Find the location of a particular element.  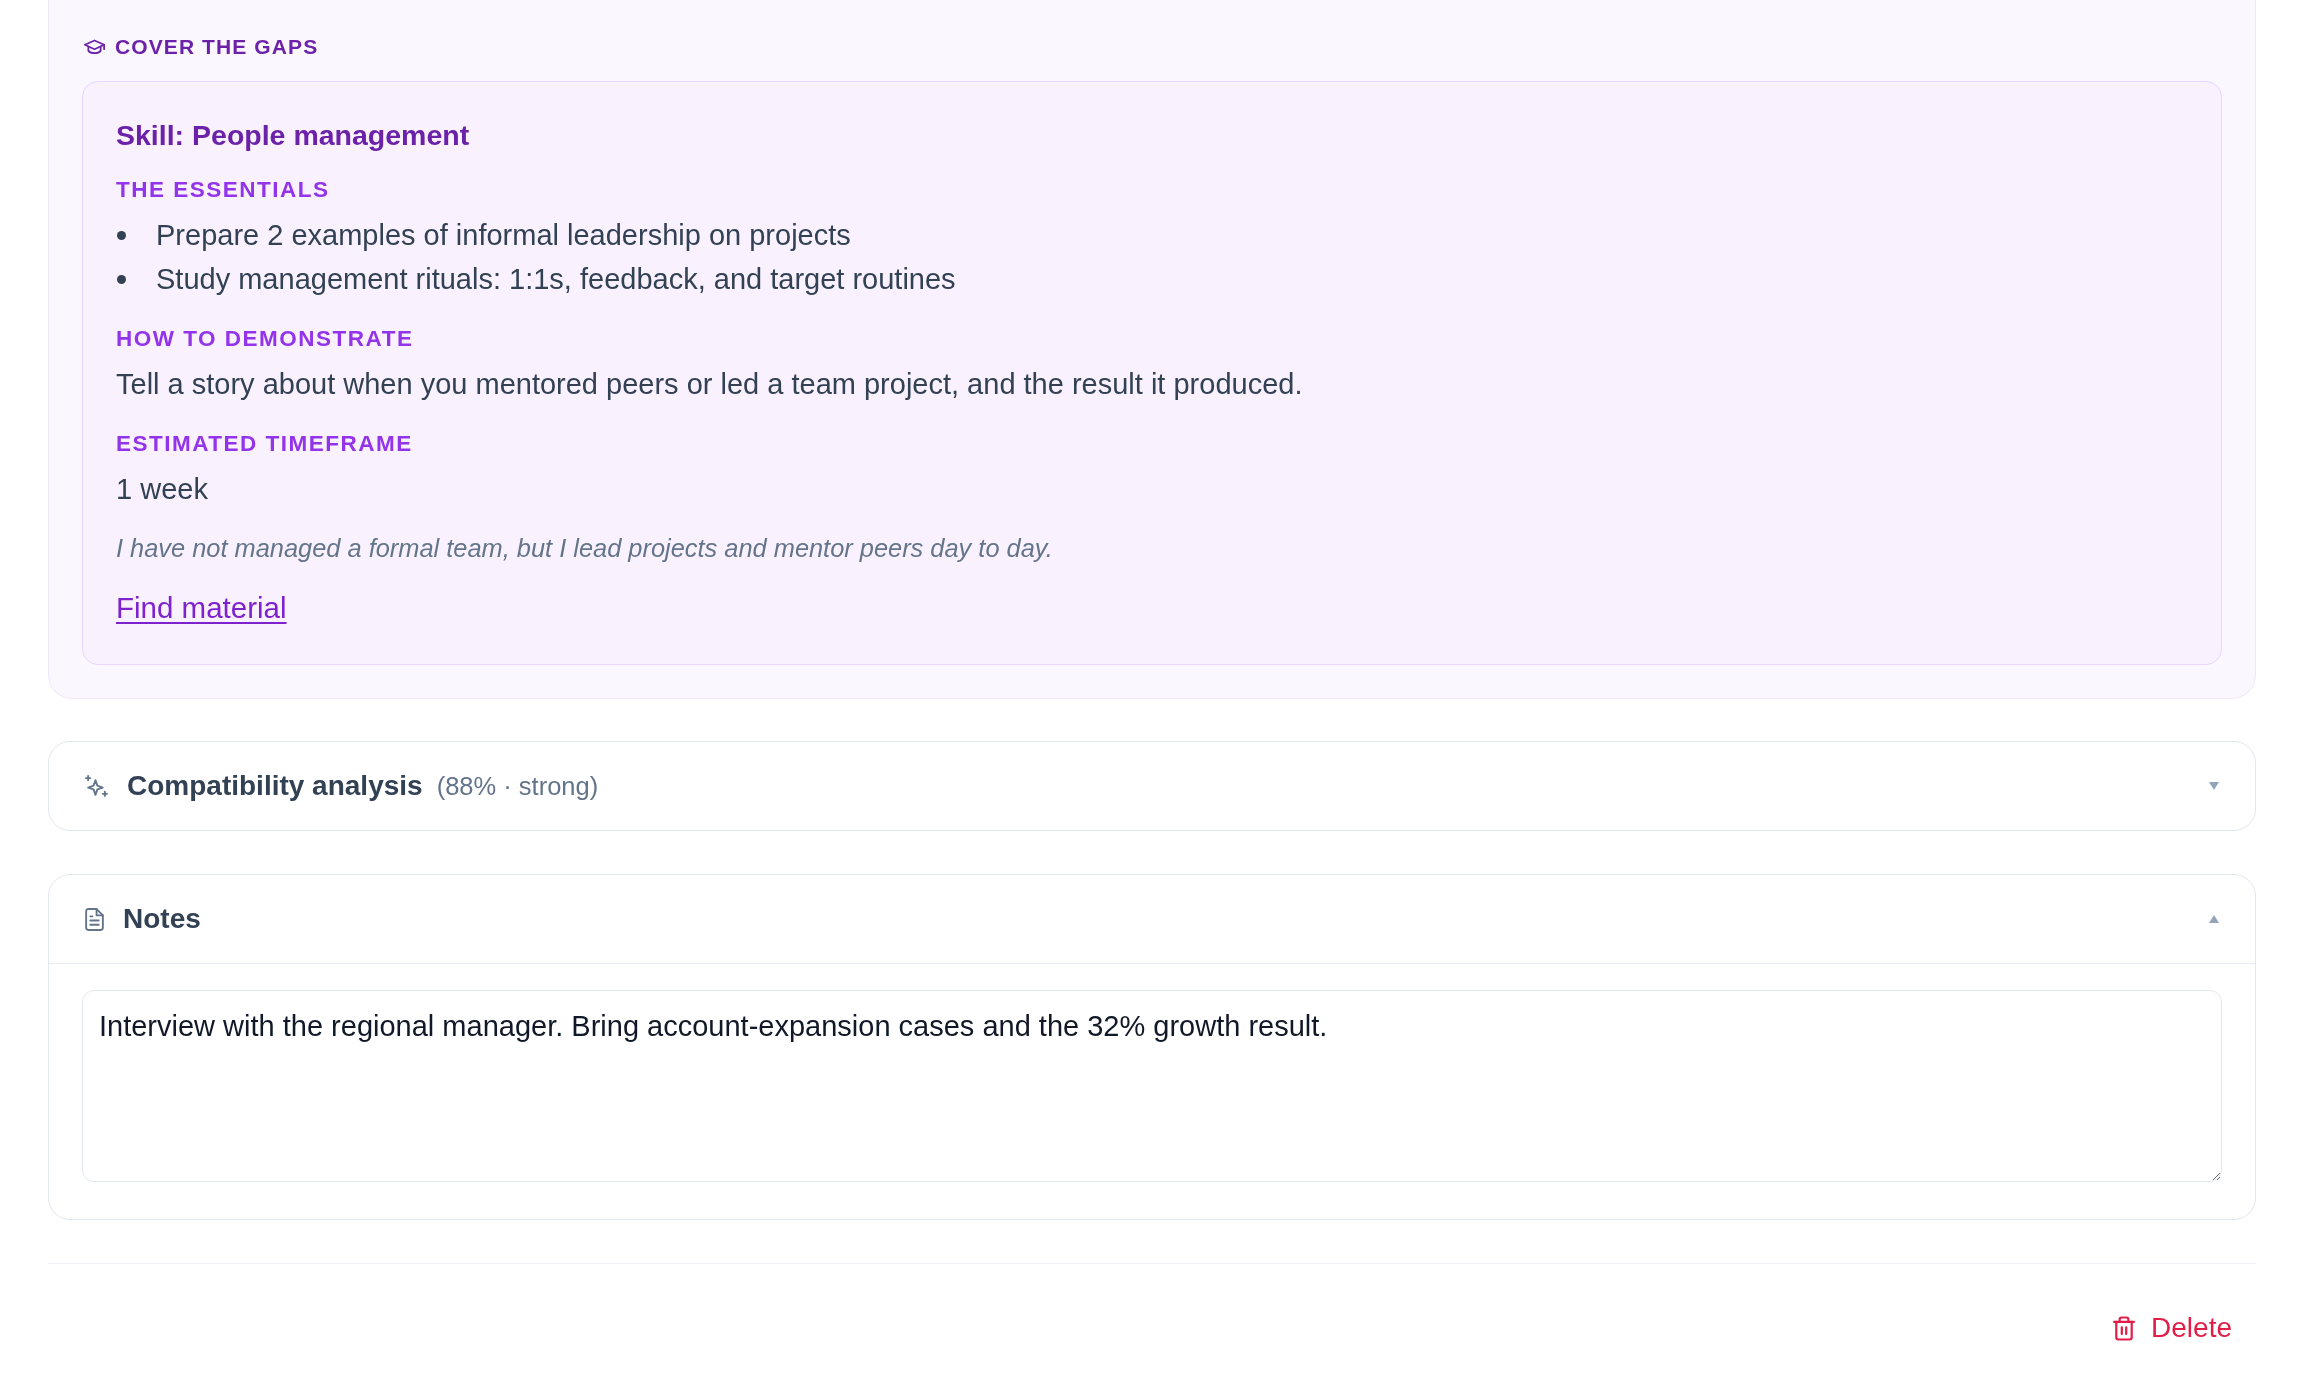

skill-title: Skill: People management is located at coordinates (293, 135).